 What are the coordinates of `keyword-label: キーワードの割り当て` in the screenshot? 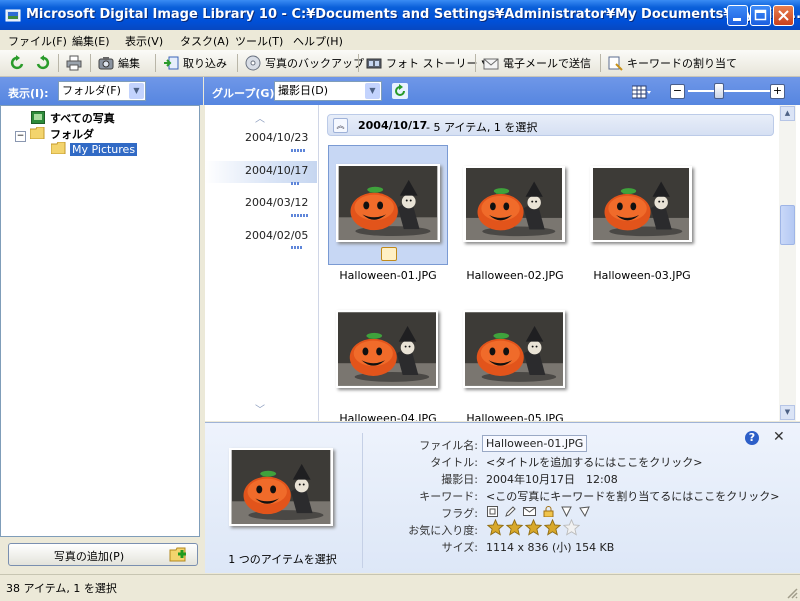 It's located at (682, 63).